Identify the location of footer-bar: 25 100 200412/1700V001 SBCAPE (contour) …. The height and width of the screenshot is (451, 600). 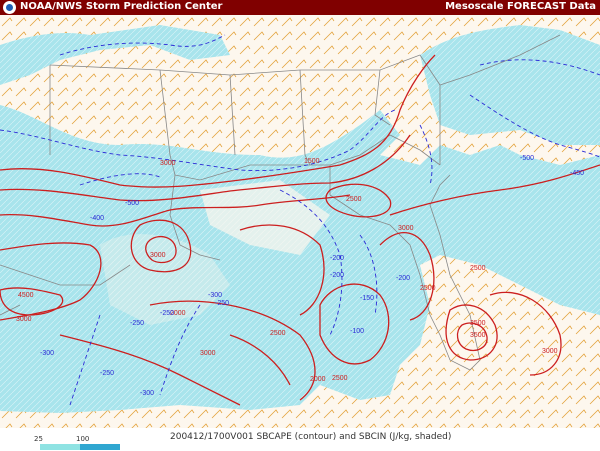
(300, 439).